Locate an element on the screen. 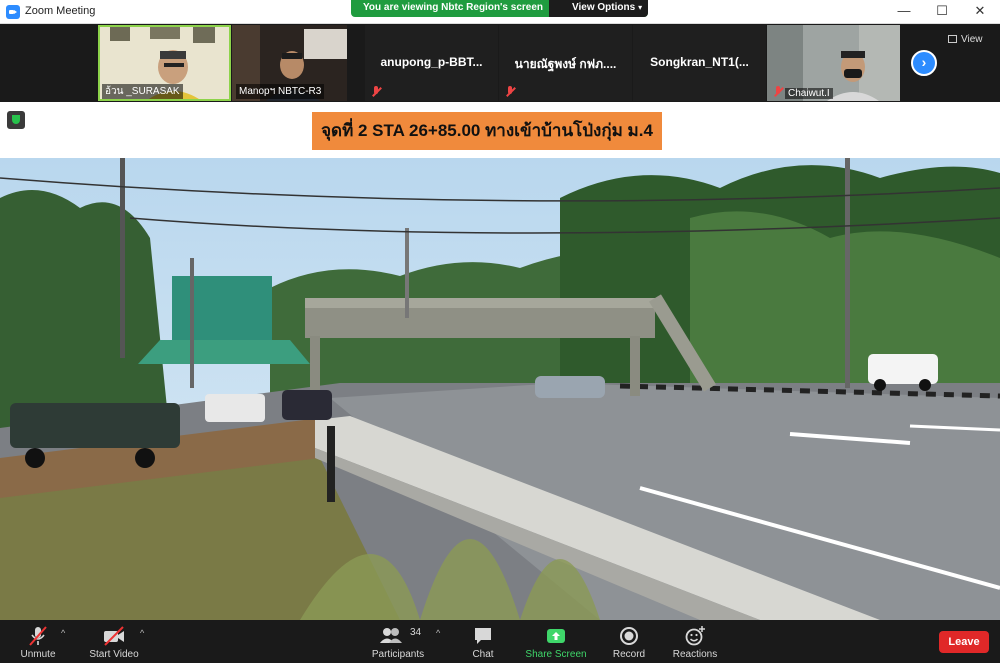  participants-options-caret: ^ is located at coordinates (438, 633).